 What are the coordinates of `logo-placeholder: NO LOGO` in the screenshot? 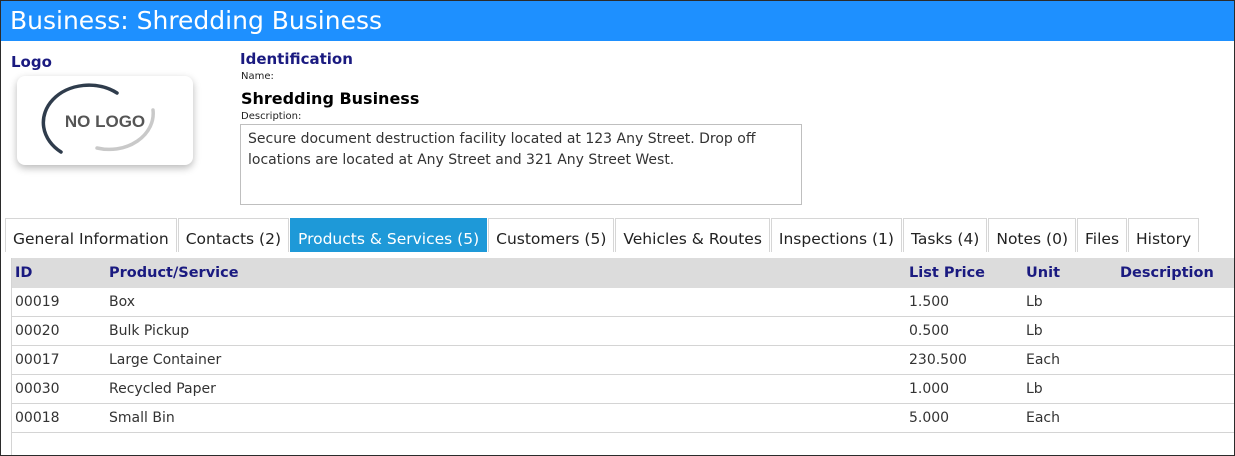 It's located at (105, 120).